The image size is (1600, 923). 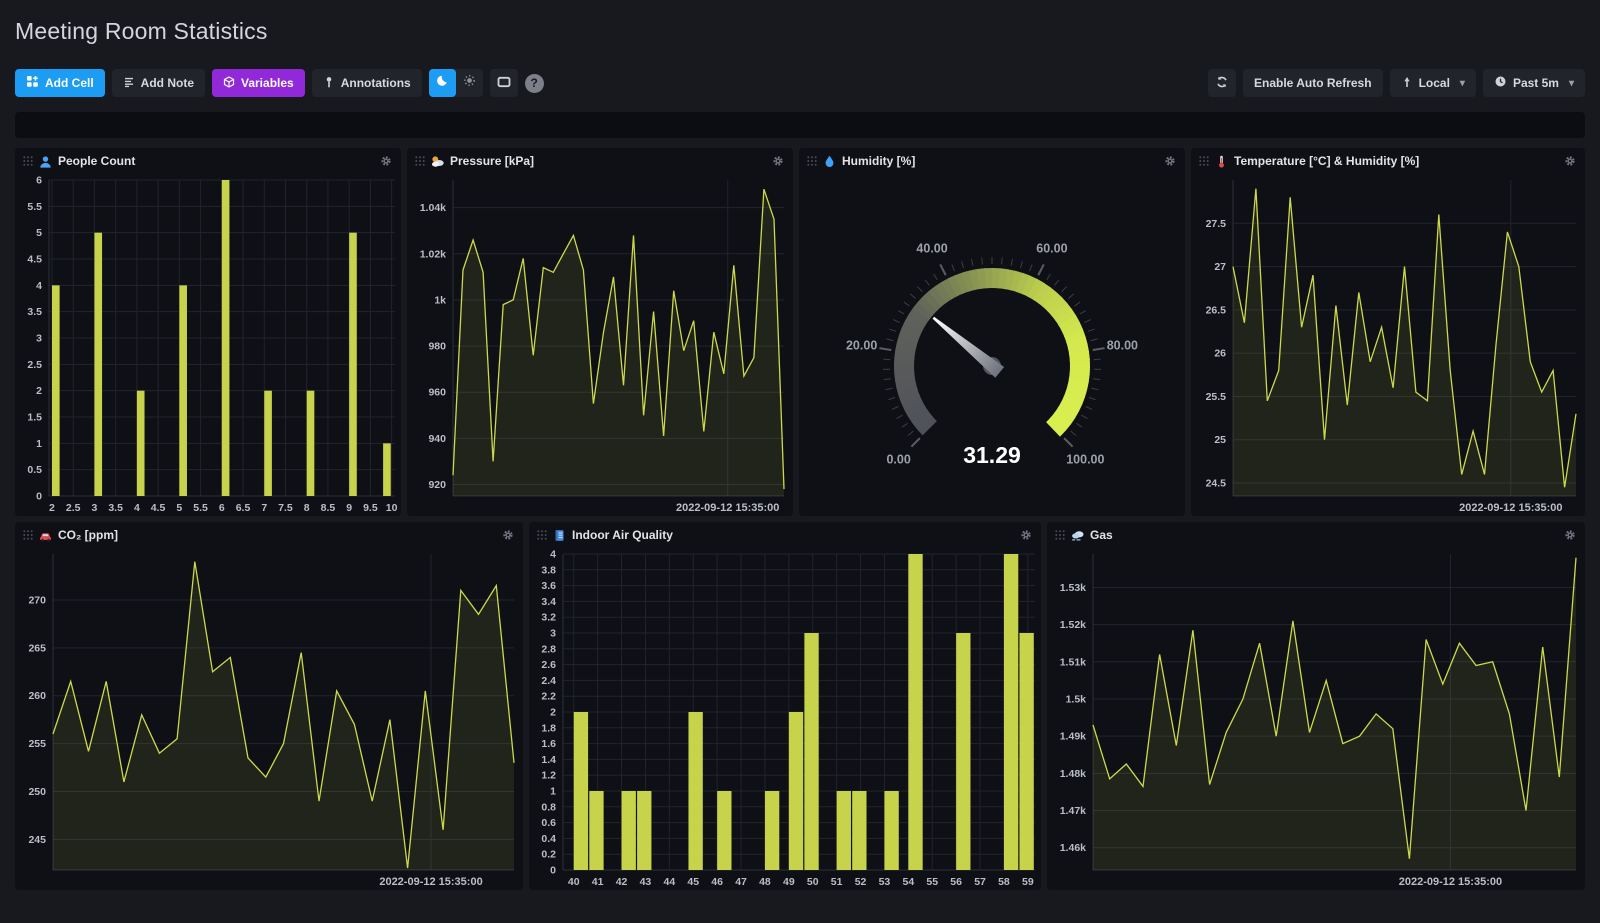 I want to click on y-tick-label: 1.46k, so click(x=1073, y=848).